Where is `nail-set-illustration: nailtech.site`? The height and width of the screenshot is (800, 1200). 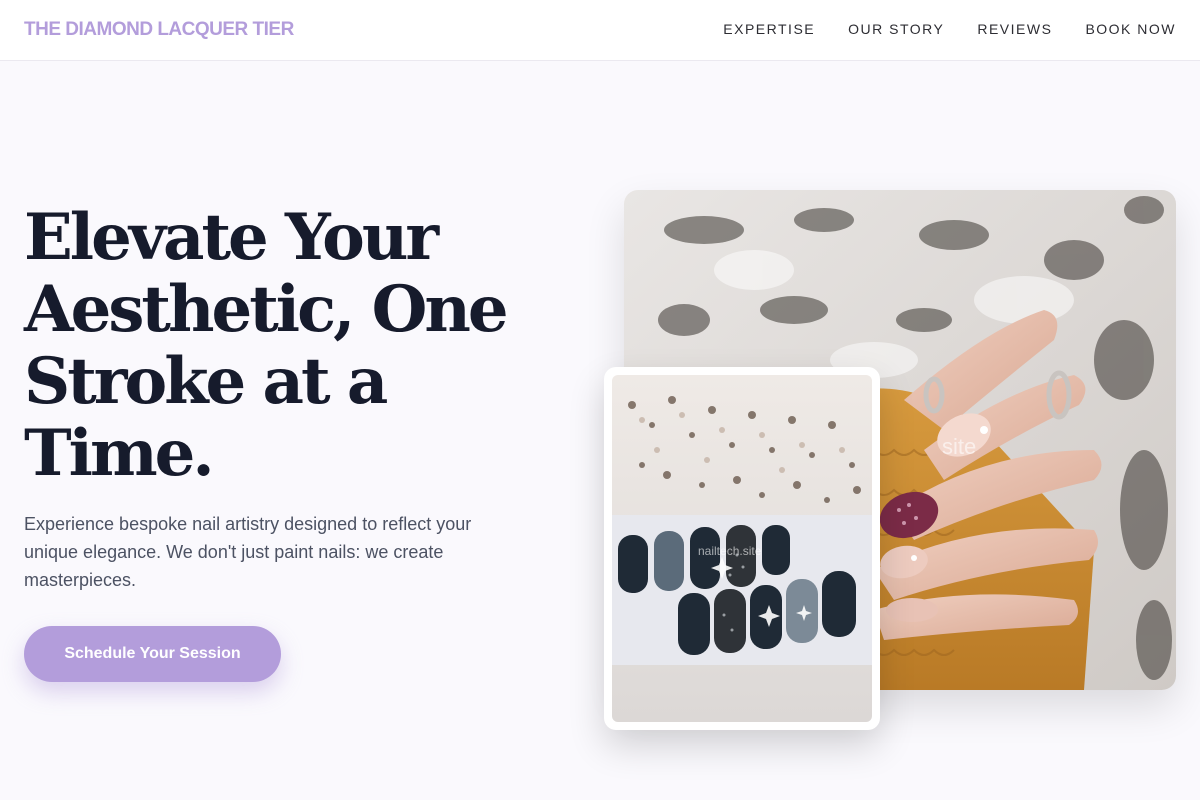 nail-set-illustration: nailtech.site is located at coordinates (742, 548).